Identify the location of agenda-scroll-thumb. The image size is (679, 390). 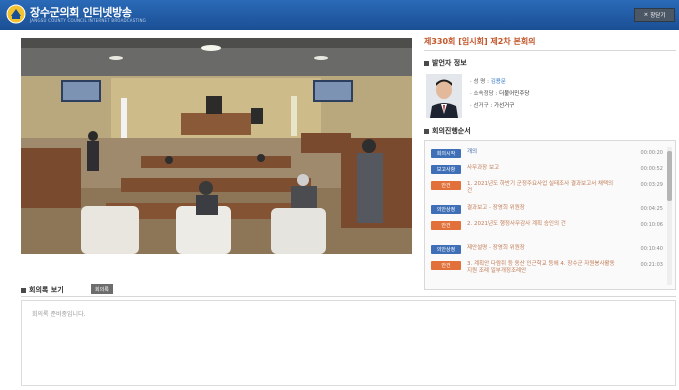
(669, 176).